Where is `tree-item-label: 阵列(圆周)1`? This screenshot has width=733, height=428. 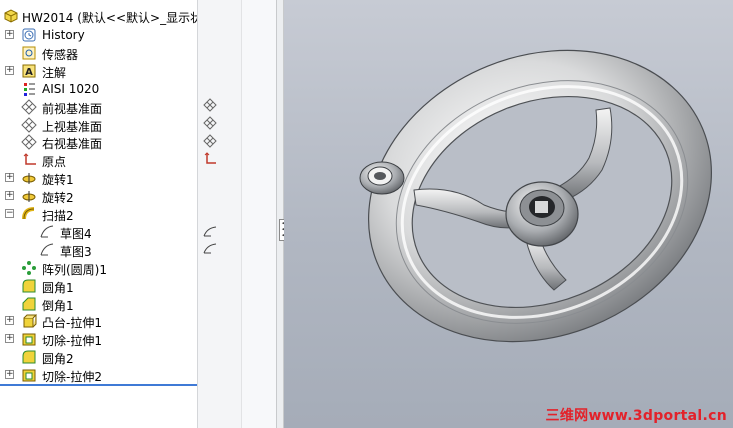
tree-item-label: 阵列(圆周)1 is located at coordinates (74, 269).